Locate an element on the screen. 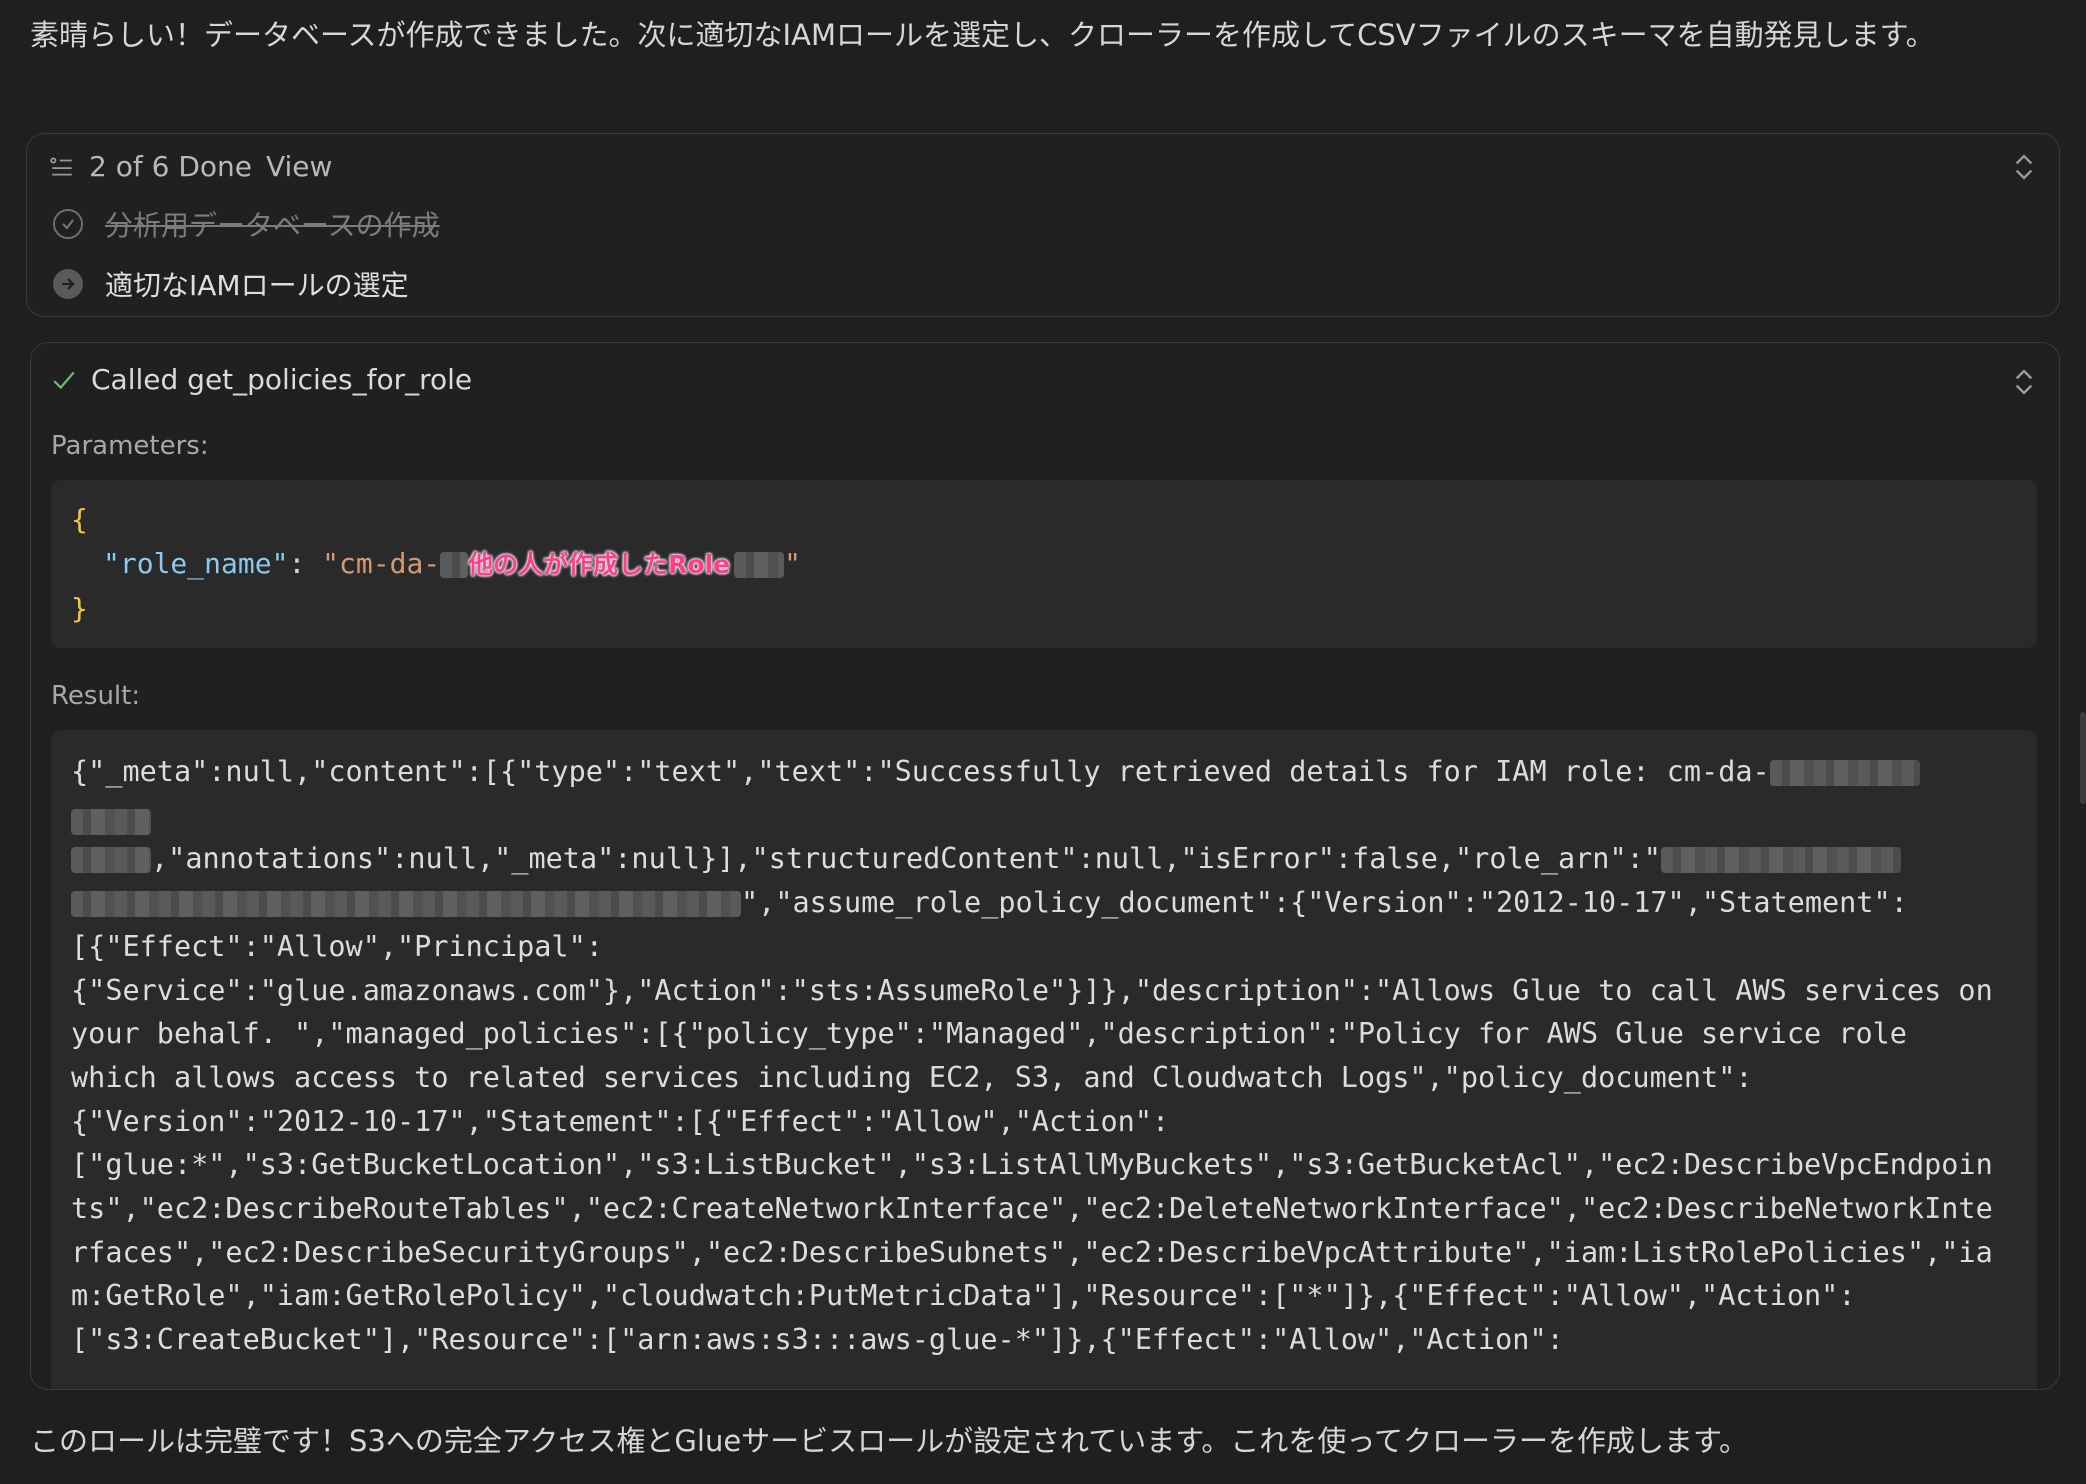  param-key: "role_name" is located at coordinates (196, 563).